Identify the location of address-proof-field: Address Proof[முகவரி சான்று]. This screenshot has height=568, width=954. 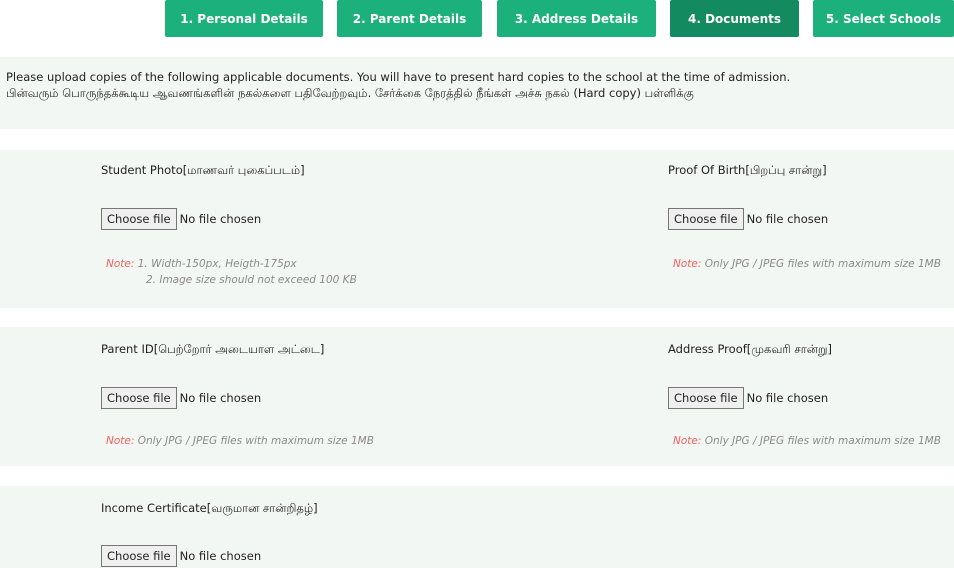
(750, 349).